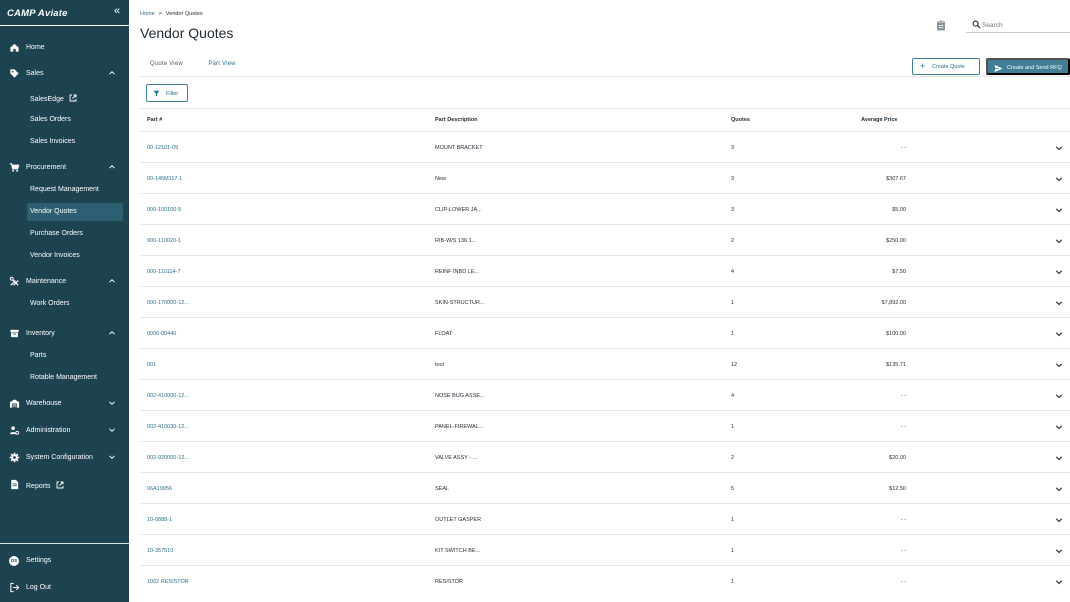  I want to click on sidebar-item-label: Warehouse, so click(44, 403).